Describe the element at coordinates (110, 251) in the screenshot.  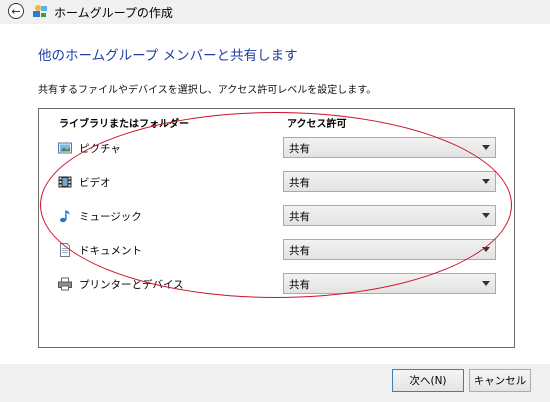
I see `row-label: ドキュメント` at that location.